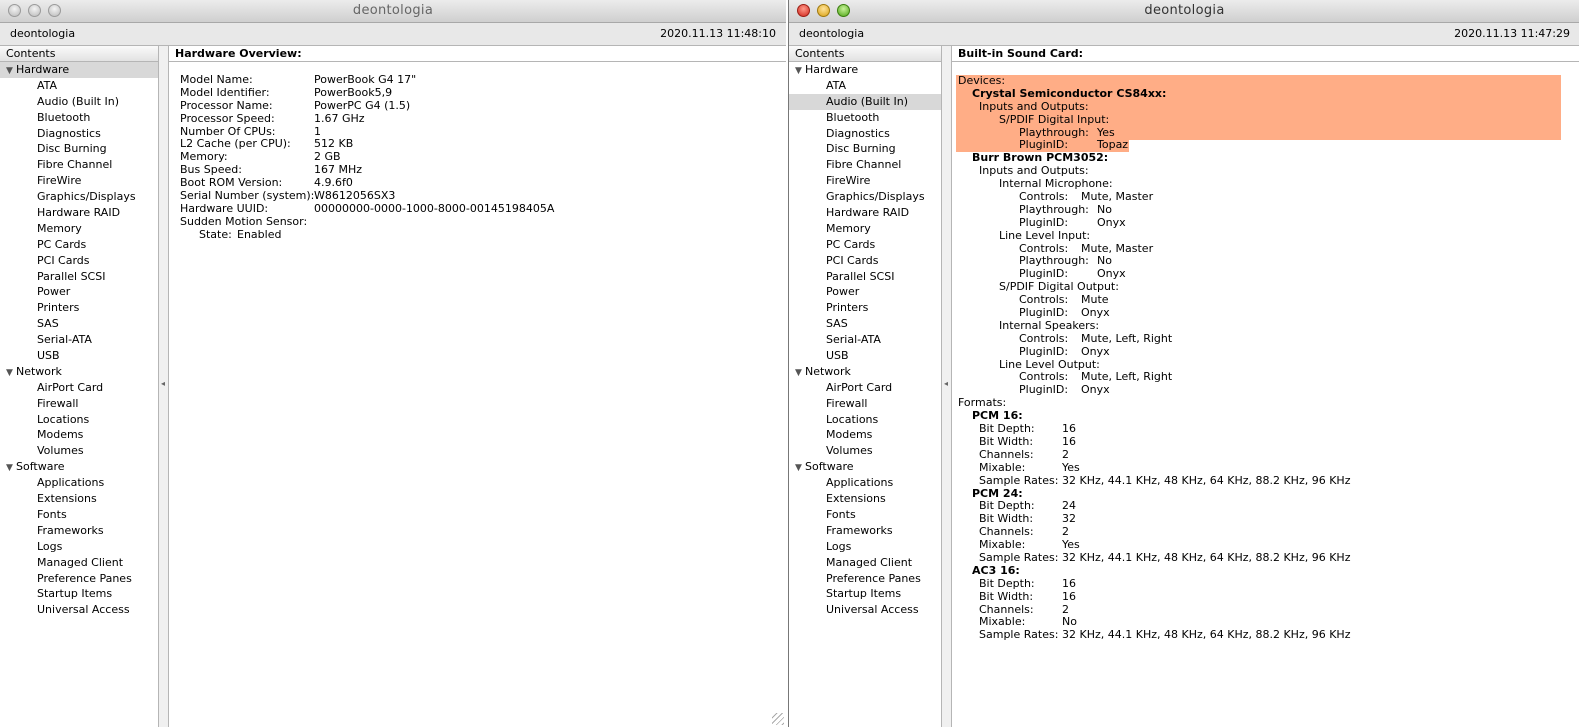 The height and width of the screenshot is (727, 1579). Describe the element at coordinates (1265, 519) in the screenshot. I see `sound-detail-row: Bit Width: 32` at that location.